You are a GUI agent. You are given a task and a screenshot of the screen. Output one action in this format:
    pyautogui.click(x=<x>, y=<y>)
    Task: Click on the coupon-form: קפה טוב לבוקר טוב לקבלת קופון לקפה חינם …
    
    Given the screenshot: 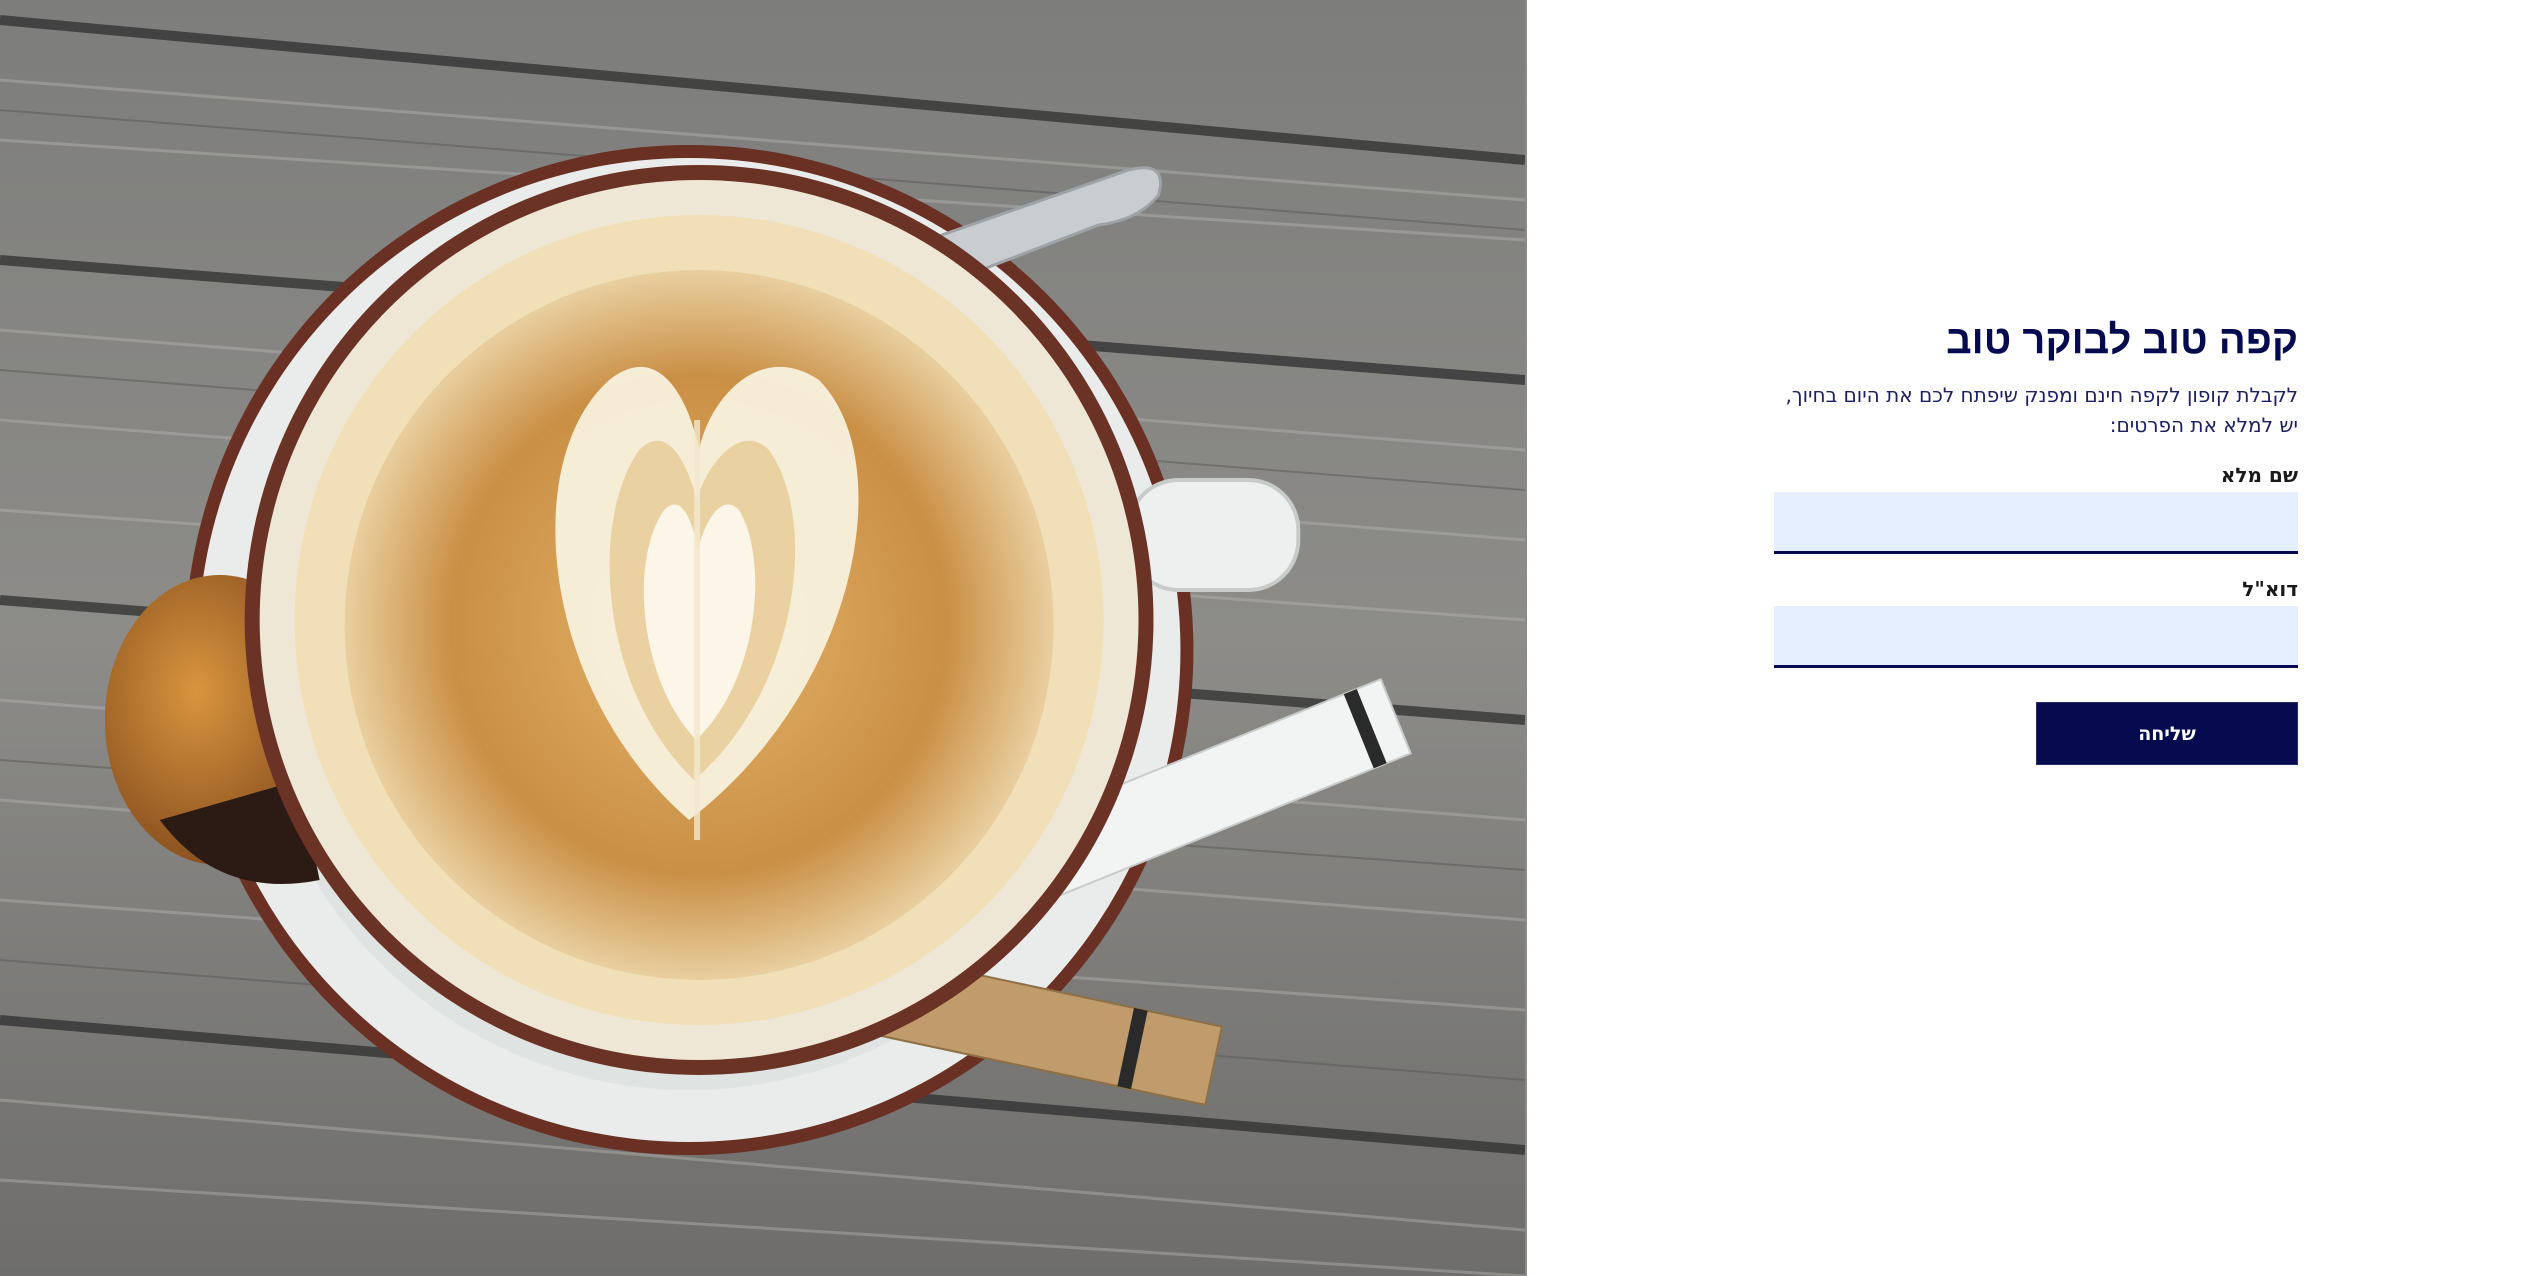 What is the action you would take?
    pyautogui.click(x=2036, y=537)
    